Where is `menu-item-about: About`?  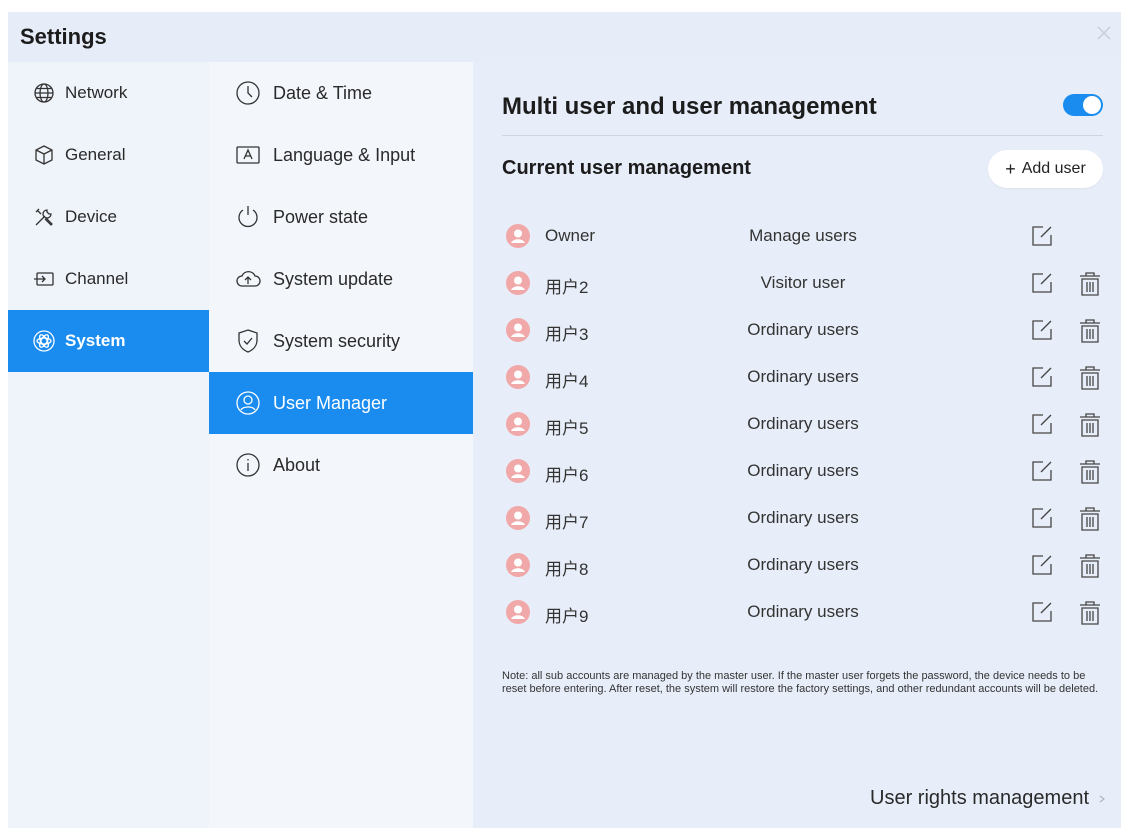
menu-item-about: About is located at coordinates (341, 465).